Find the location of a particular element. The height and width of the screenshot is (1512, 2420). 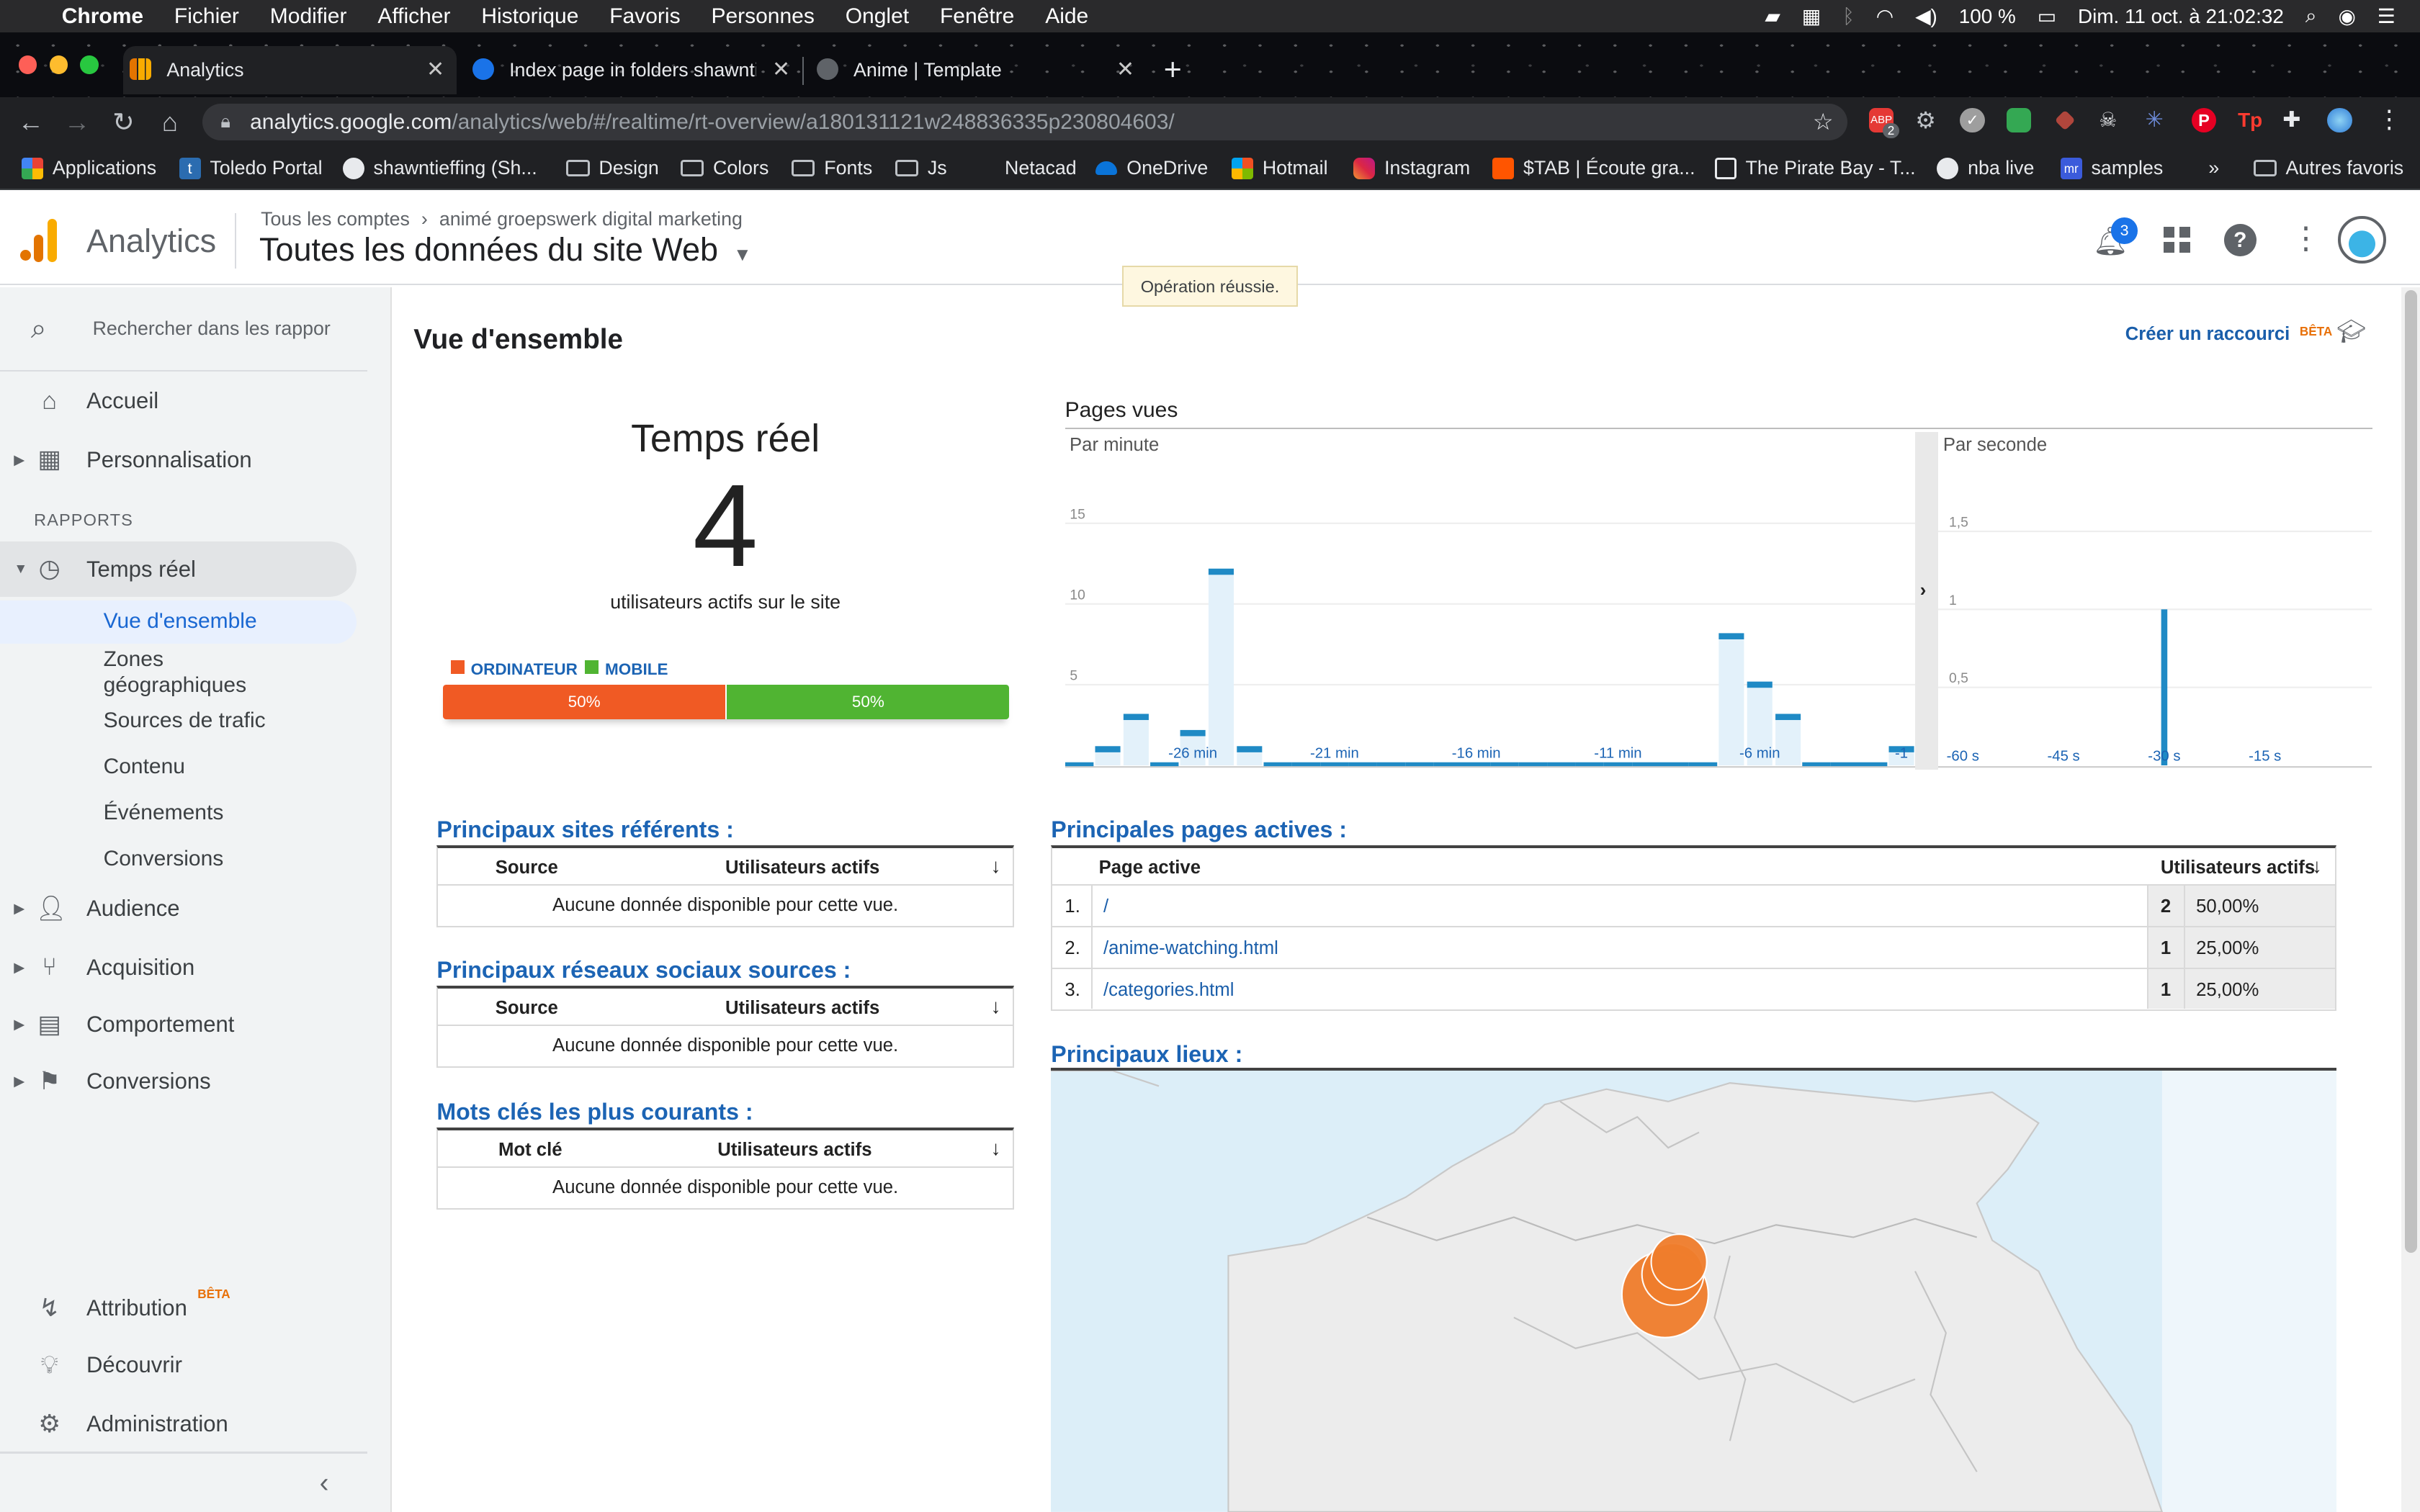

sidebar-sub-conversions: Conversions is located at coordinates (164, 859).